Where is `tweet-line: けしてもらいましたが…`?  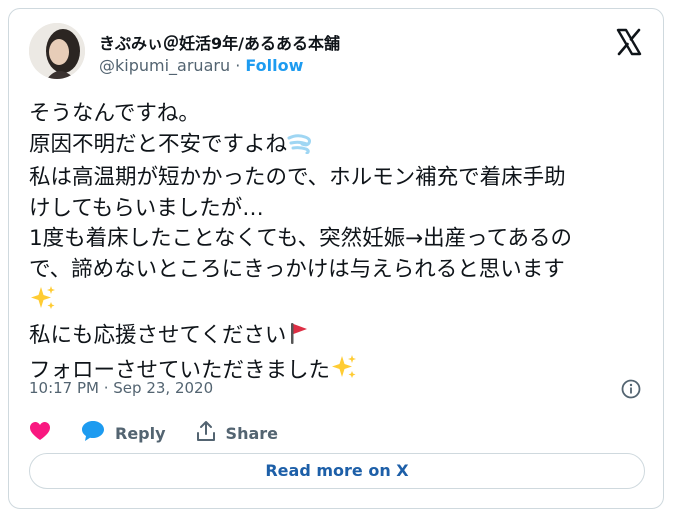
tweet-line: けしてもらいましたが… is located at coordinates (146, 208).